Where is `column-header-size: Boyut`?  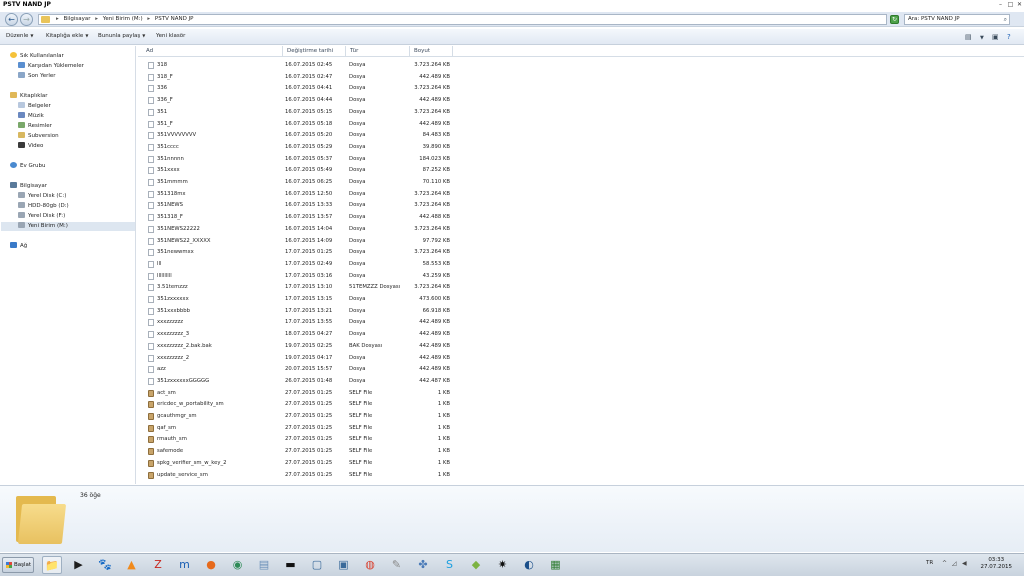
column-header-size: Boyut is located at coordinates (431, 51).